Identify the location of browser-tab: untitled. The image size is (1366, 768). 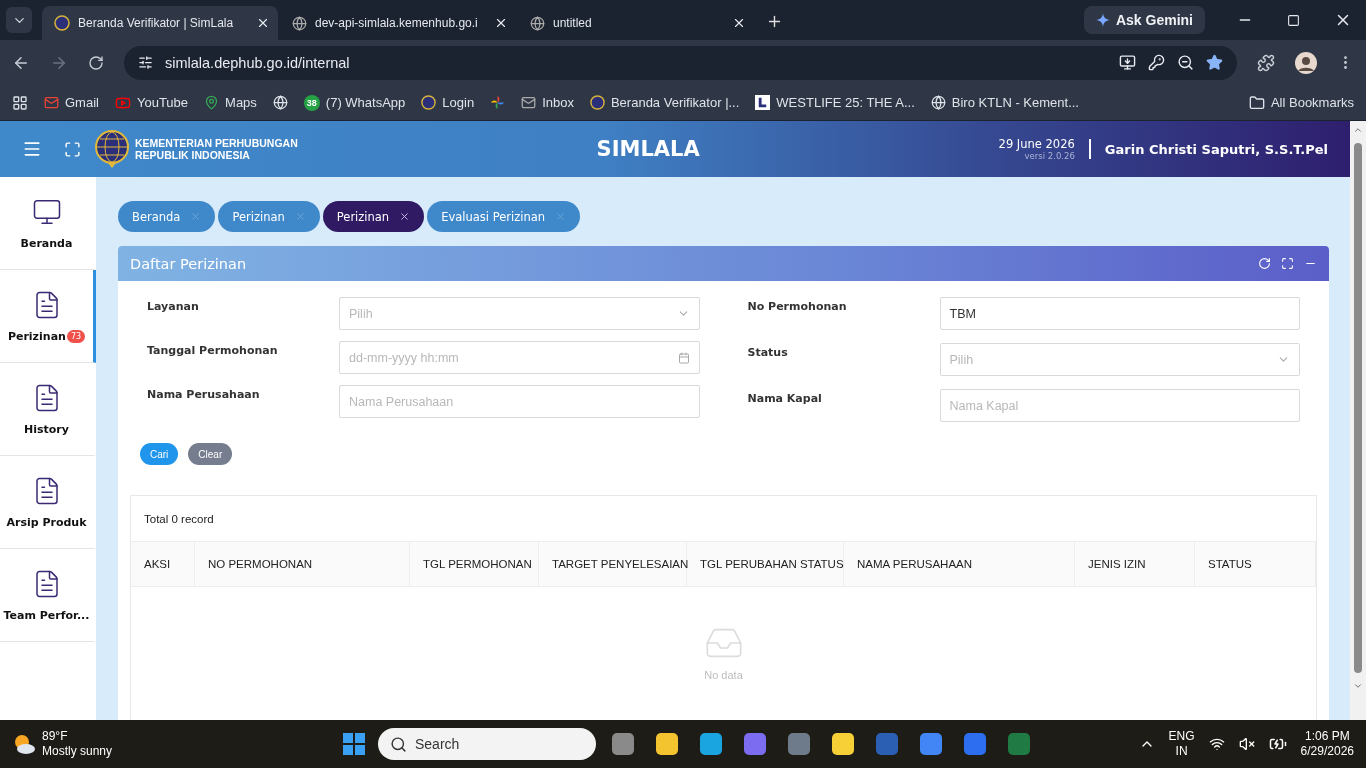
(636, 23).